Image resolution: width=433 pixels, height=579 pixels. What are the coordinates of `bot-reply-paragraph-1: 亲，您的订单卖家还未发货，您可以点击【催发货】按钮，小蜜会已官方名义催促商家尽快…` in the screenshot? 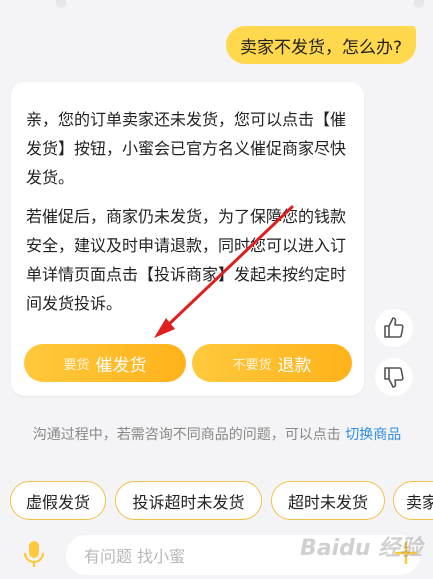 It's located at (186, 148).